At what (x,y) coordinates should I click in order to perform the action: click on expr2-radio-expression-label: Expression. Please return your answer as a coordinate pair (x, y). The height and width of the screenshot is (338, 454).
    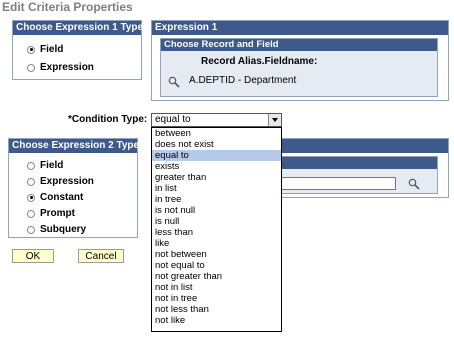
    Looking at the image, I should click on (67, 181).